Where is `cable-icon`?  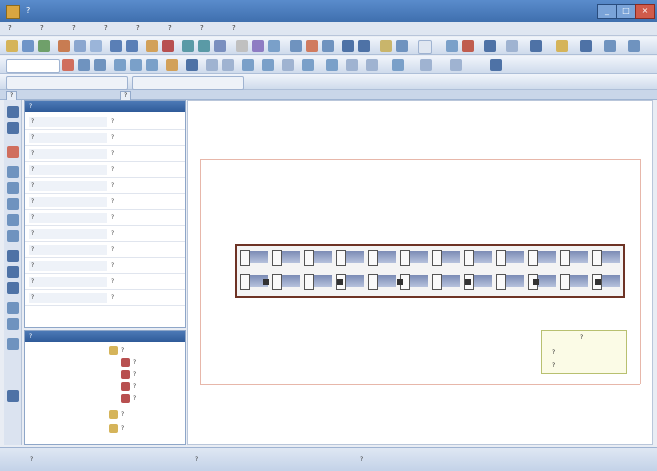
cable-icon is located at coordinates (268, 65).